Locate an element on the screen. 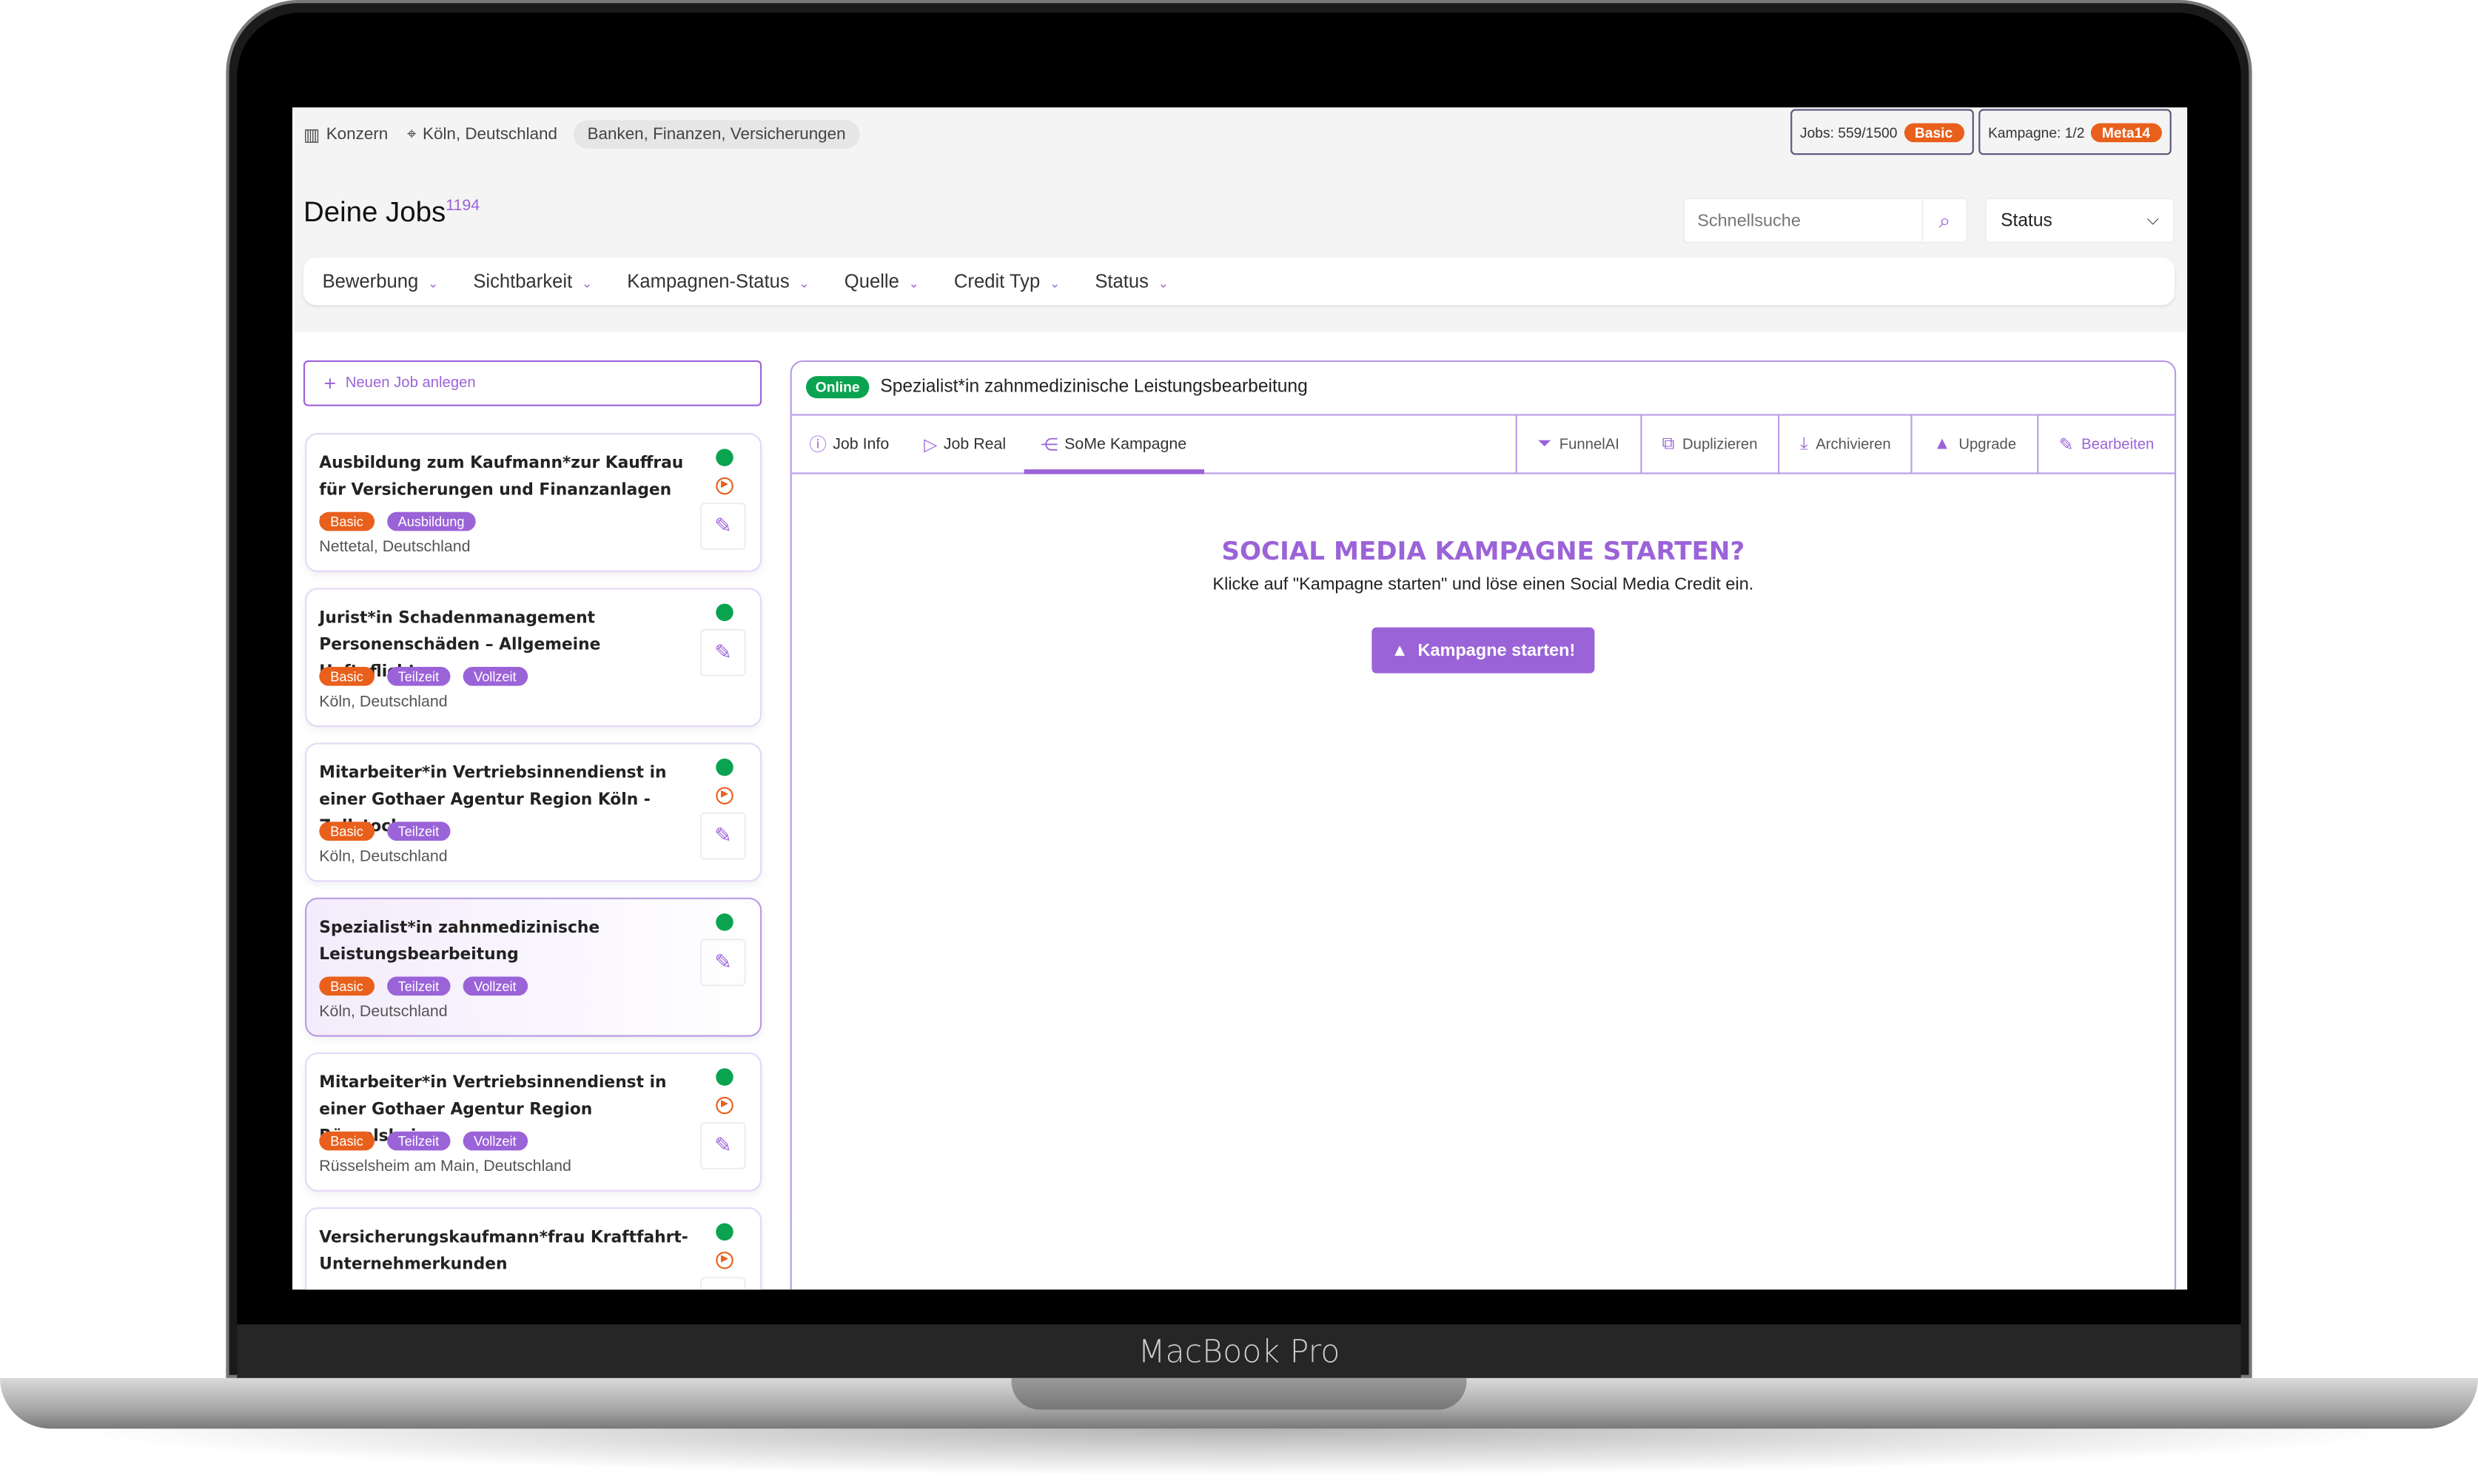 The width and height of the screenshot is (2478, 1484). filter-bewerbung: Bewerbung ⌄ is located at coordinates (381, 281).